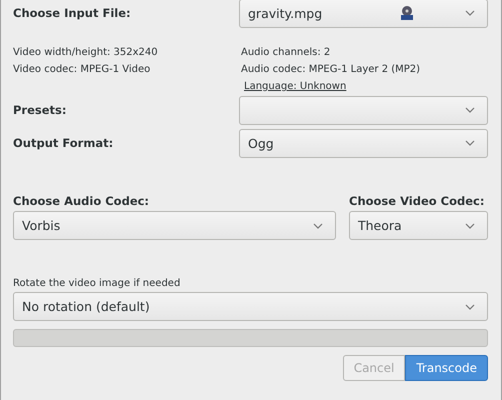 The image size is (502, 400). What do you see at coordinates (82, 70) in the screenshot?
I see `info-text: Video codec: MPEG-1 Video` at bounding box center [82, 70].